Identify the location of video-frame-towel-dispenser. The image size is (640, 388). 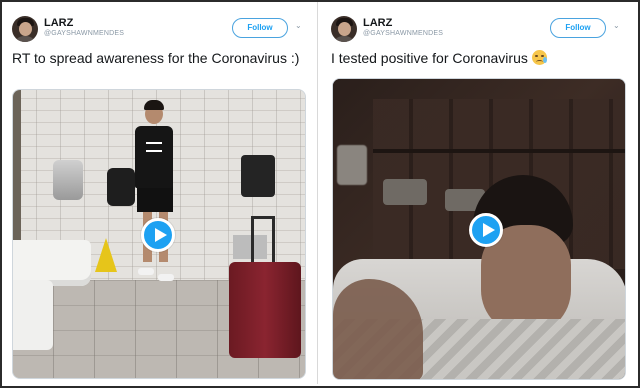
(258, 176).